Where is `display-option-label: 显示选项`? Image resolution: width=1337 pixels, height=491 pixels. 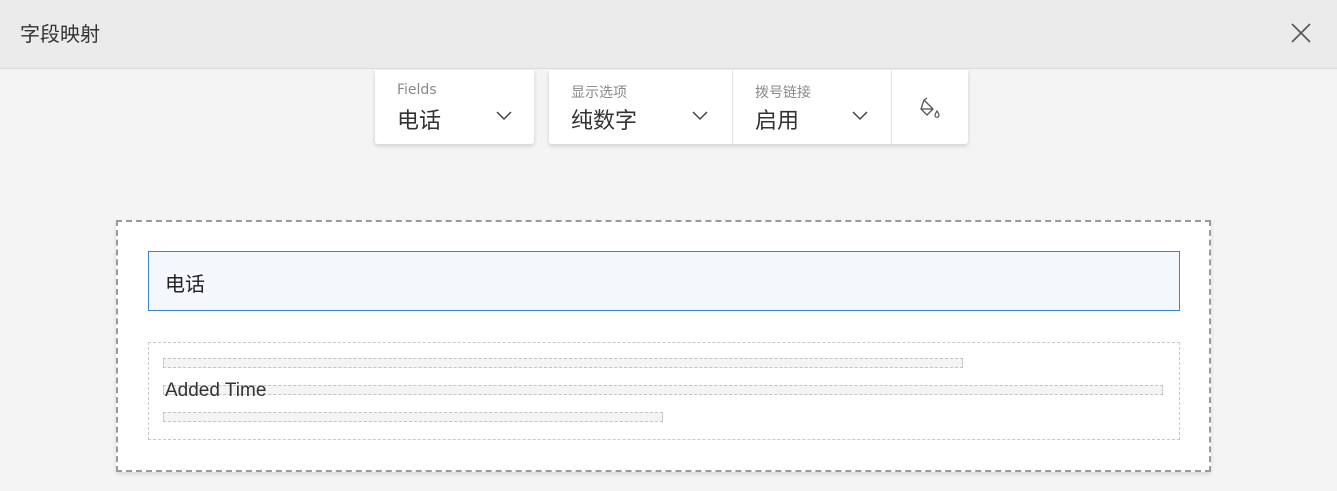 display-option-label: 显示选项 is located at coordinates (599, 93).